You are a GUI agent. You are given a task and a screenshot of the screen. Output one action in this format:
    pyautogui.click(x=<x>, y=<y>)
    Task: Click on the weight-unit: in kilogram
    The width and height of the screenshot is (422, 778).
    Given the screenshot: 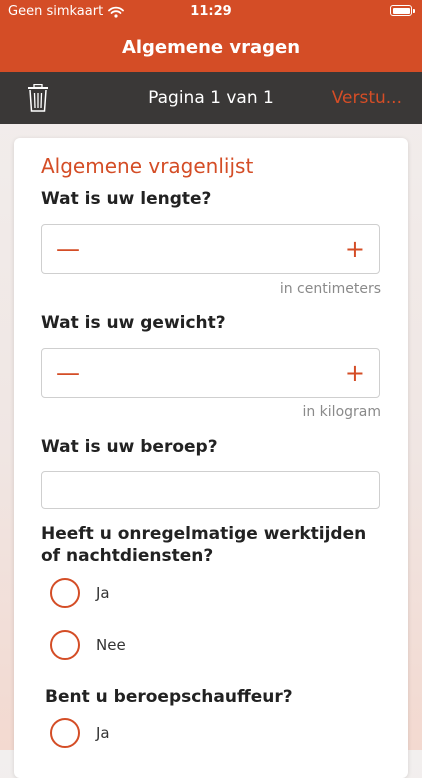 What is the action you would take?
    pyautogui.click(x=341, y=412)
    